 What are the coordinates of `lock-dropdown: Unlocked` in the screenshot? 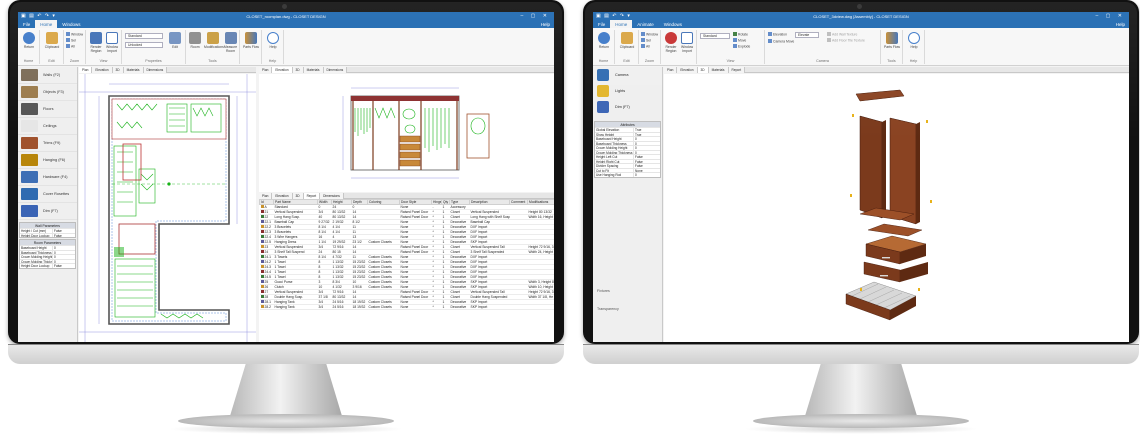 It's located at (144, 45).